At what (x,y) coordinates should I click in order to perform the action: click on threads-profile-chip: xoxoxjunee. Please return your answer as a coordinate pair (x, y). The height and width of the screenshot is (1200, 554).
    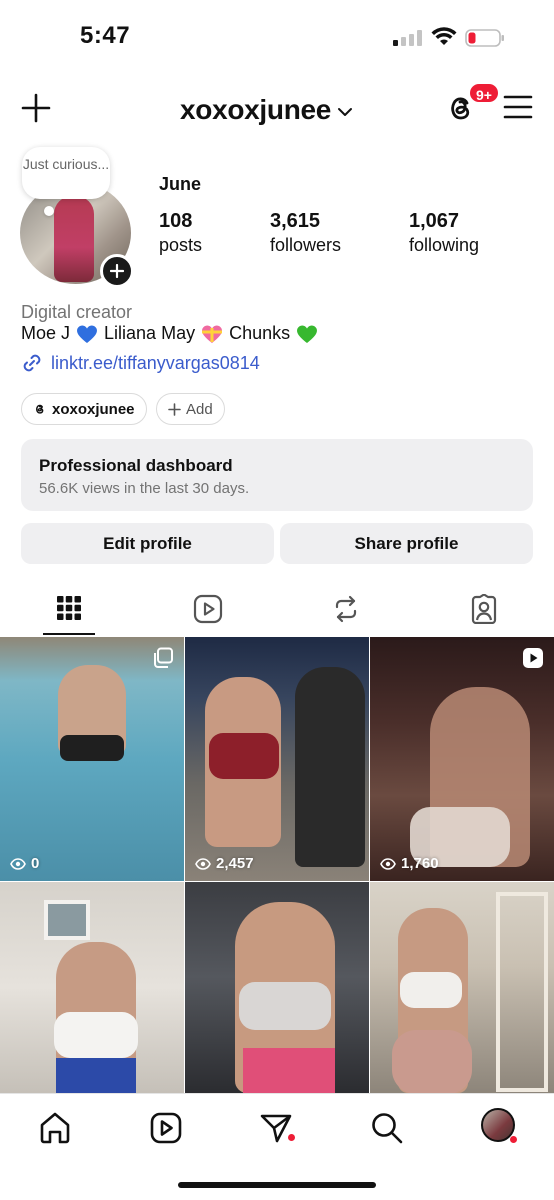
    Looking at the image, I should click on (84, 409).